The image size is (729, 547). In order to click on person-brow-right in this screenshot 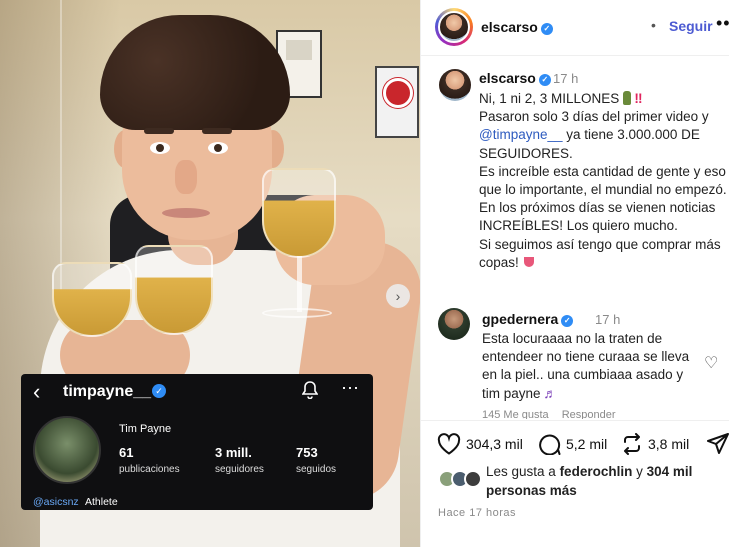, I will do `click(217, 131)`.